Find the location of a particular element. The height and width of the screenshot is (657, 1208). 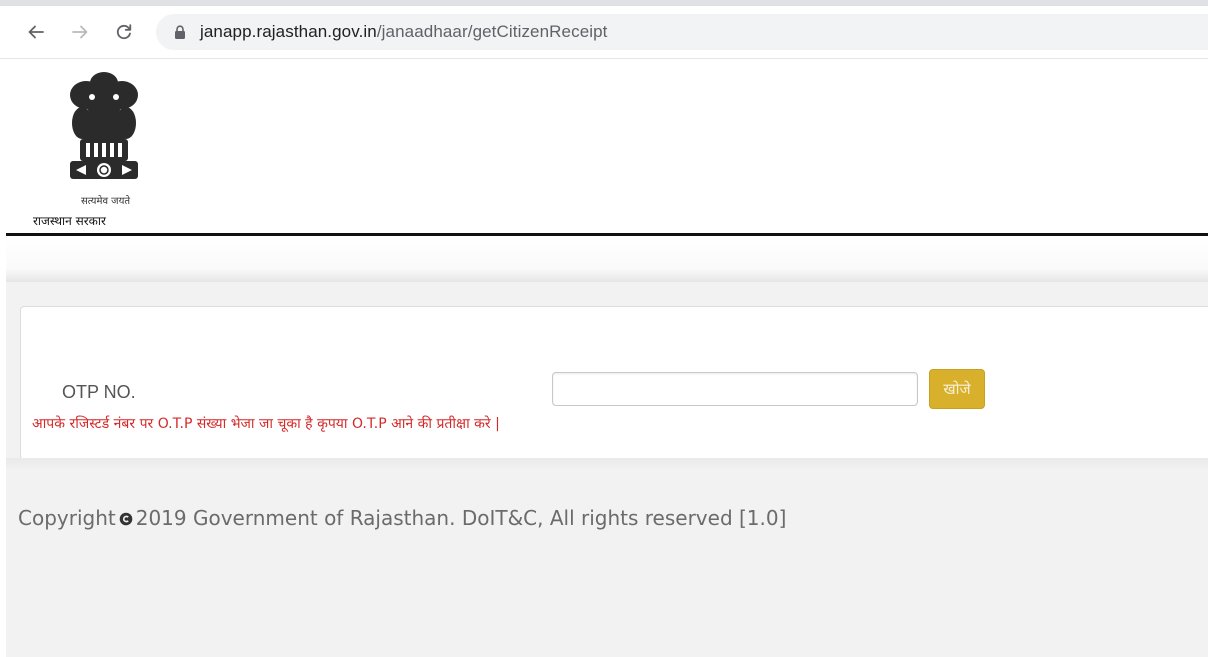

header-band is located at coordinates (607, 259).